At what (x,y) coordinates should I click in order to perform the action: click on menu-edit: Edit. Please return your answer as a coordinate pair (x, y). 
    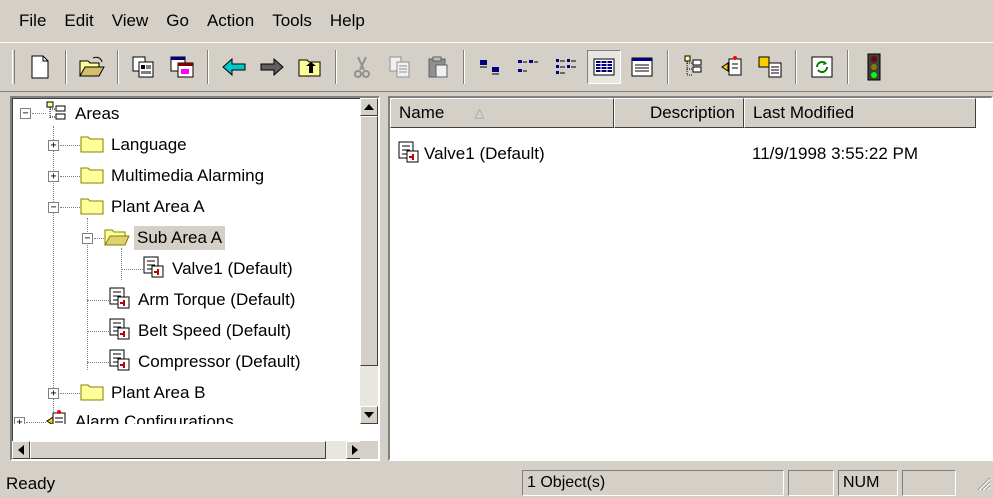
    Looking at the image, I should click on (78, 21).